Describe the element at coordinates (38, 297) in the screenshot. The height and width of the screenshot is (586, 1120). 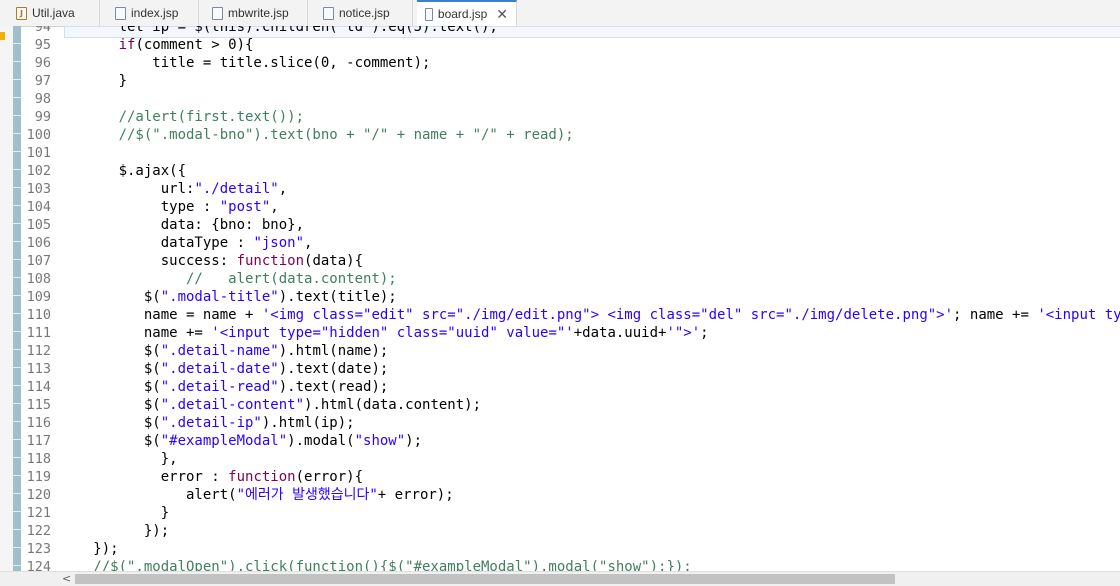
I see `line-number: 109` at that location.